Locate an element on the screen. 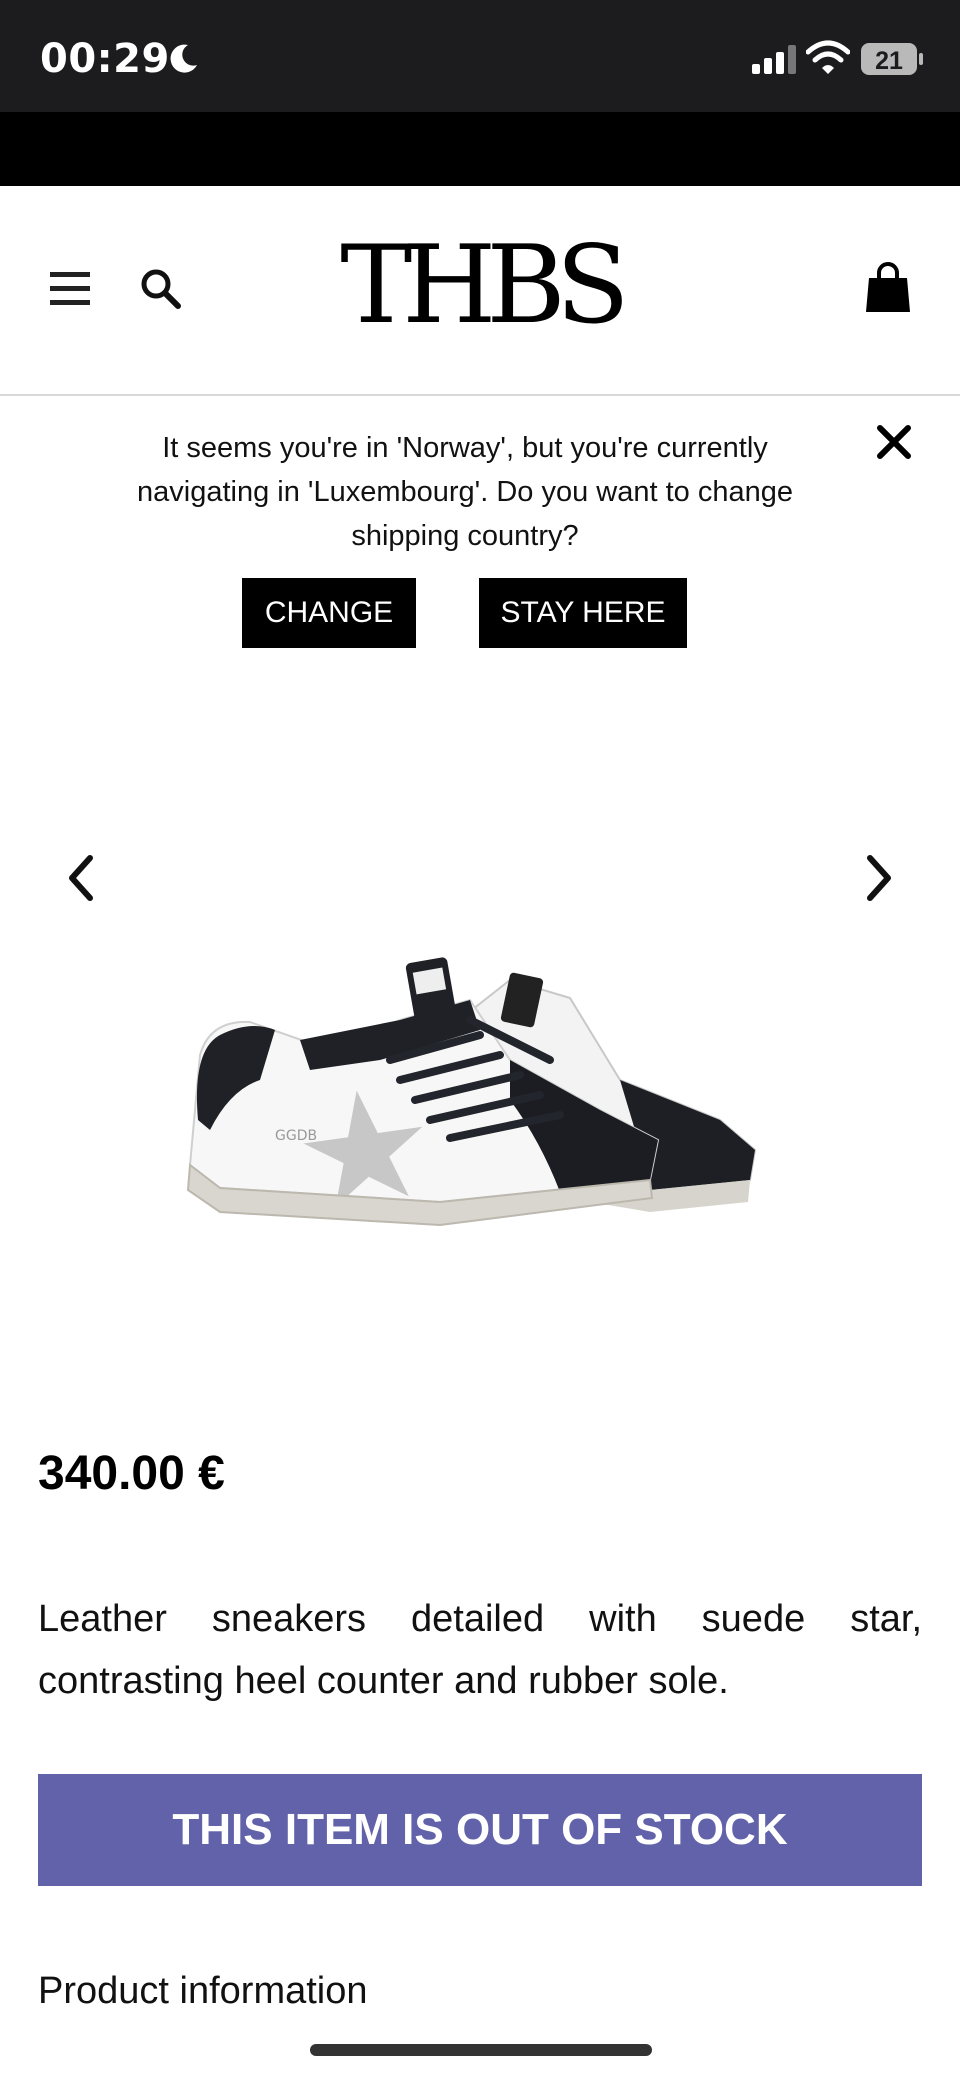  close-icon is located at coordinates (894, 442).